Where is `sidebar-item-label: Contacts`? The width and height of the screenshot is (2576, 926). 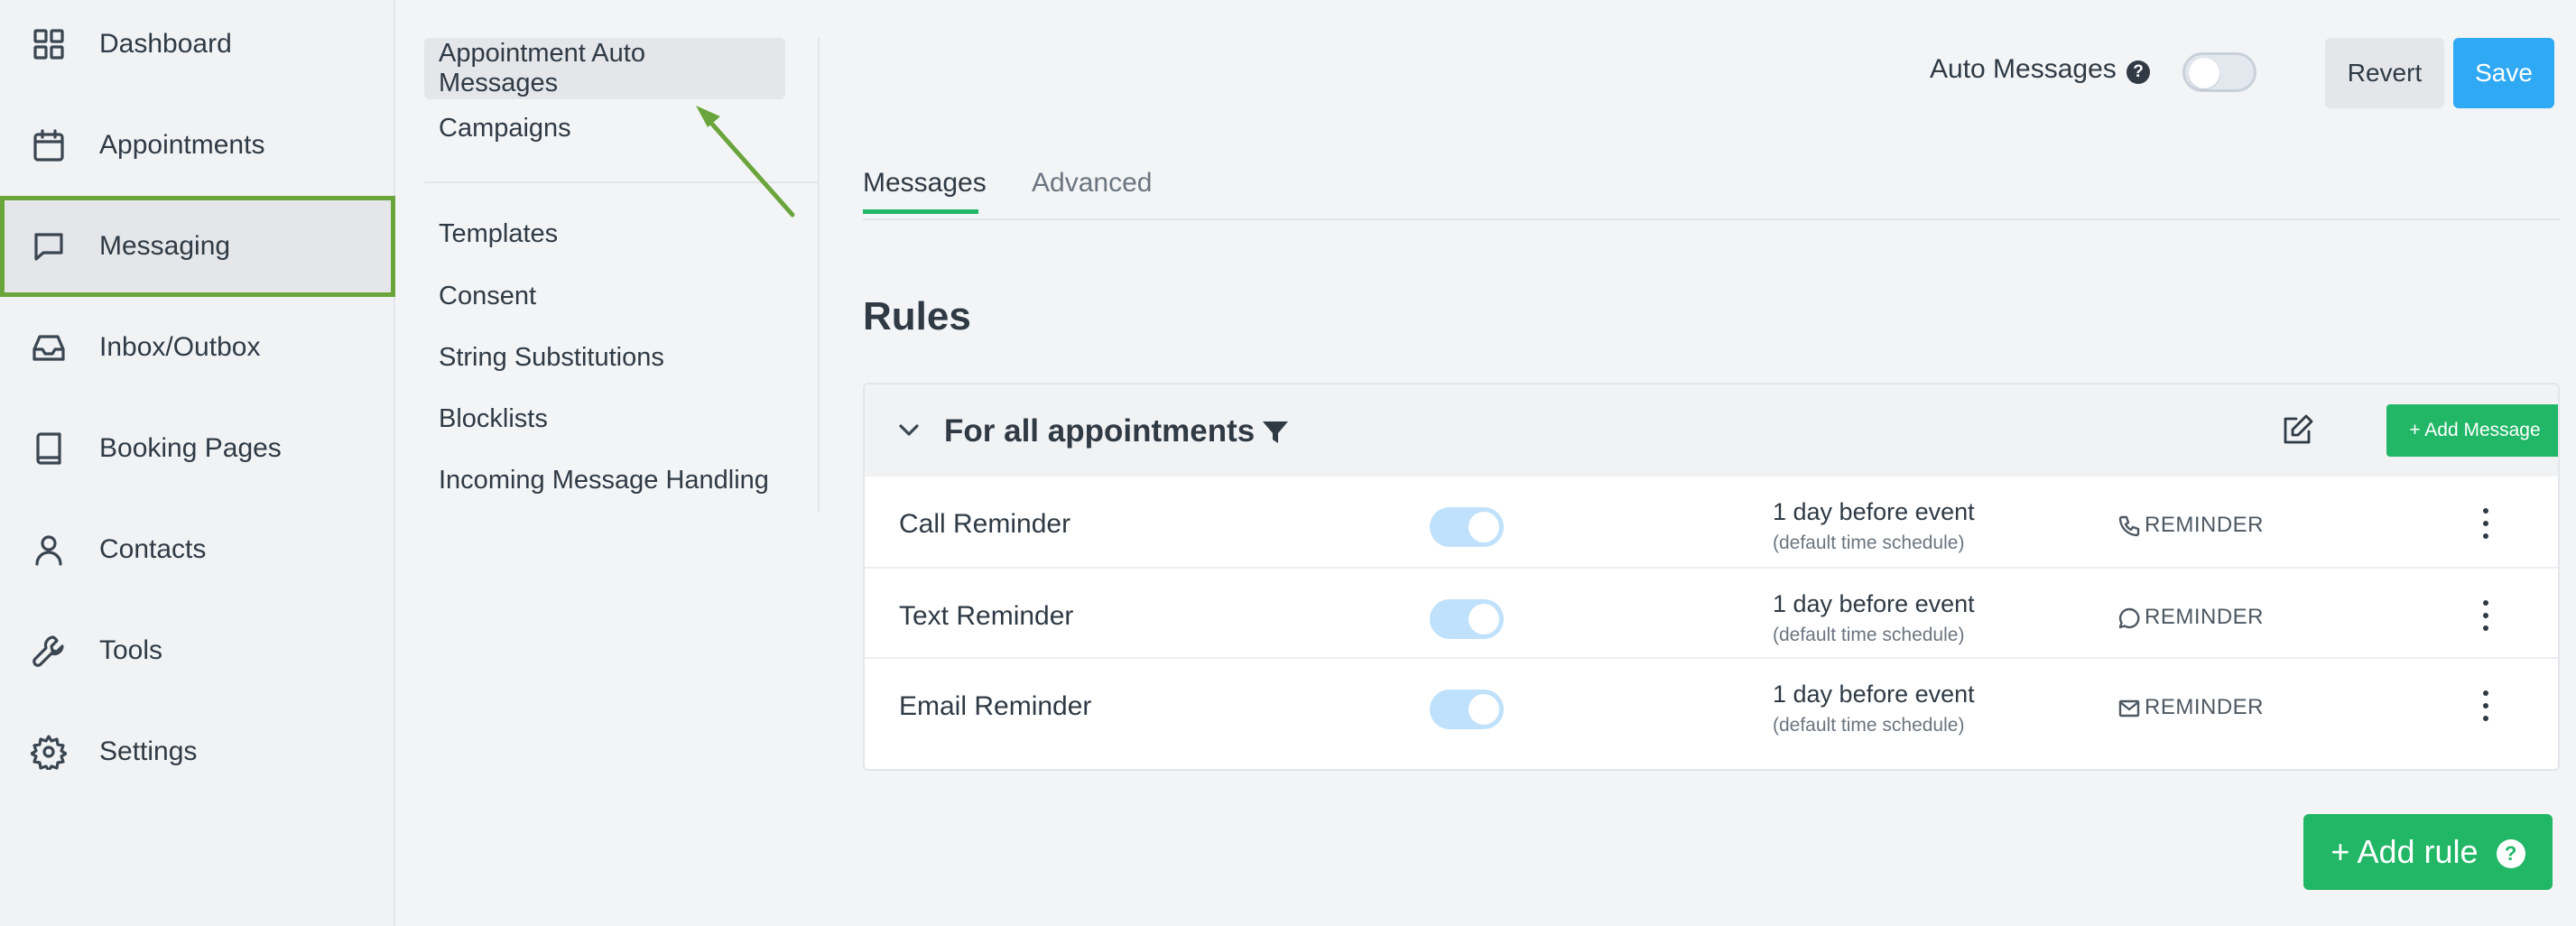
sidebar-item-label: Contacts is located at coordinates (153, 549).